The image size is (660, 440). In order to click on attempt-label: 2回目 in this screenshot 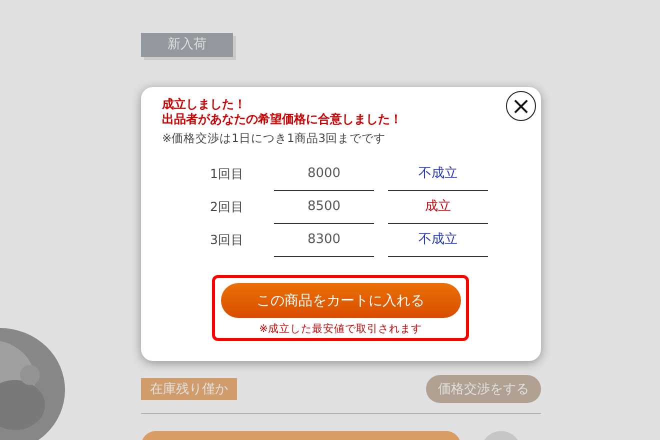, I will do `click(227, 207)`.